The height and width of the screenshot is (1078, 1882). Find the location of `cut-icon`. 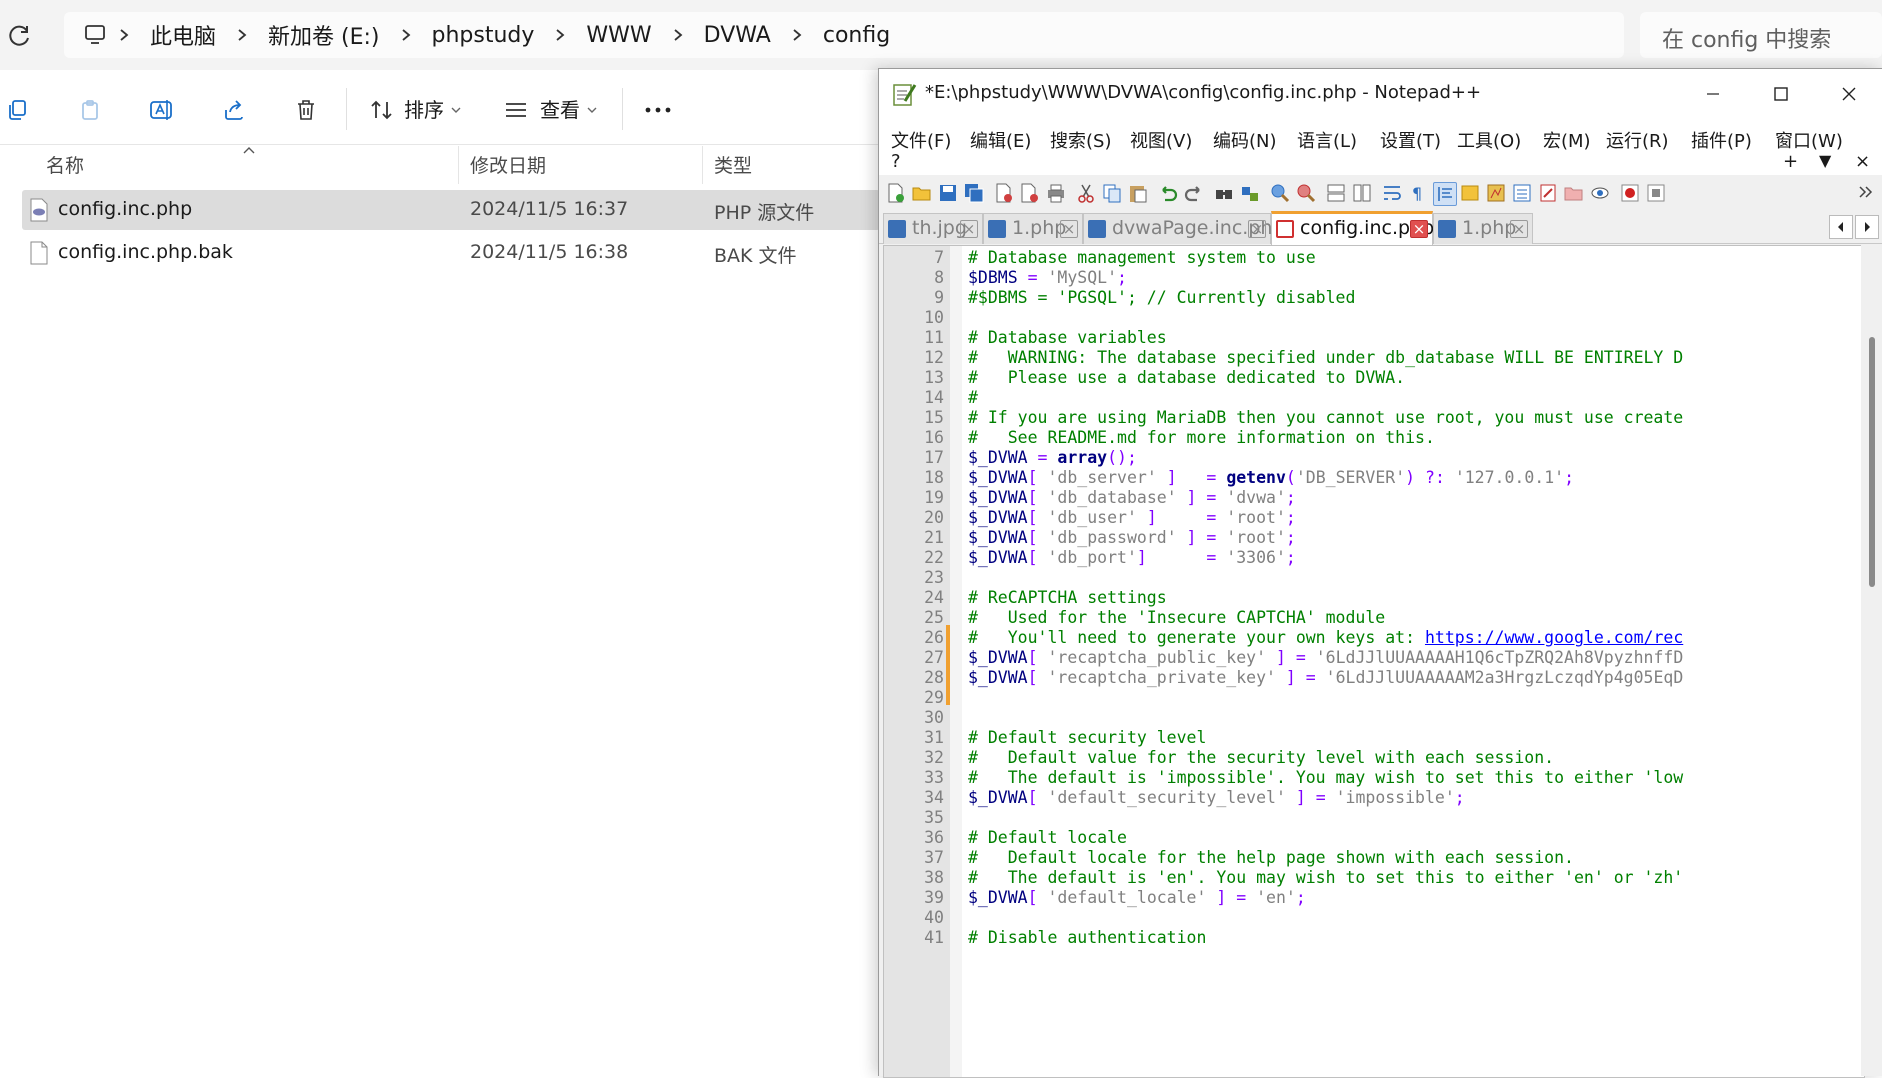

cut-icon is located at coordinates (1086, 193).